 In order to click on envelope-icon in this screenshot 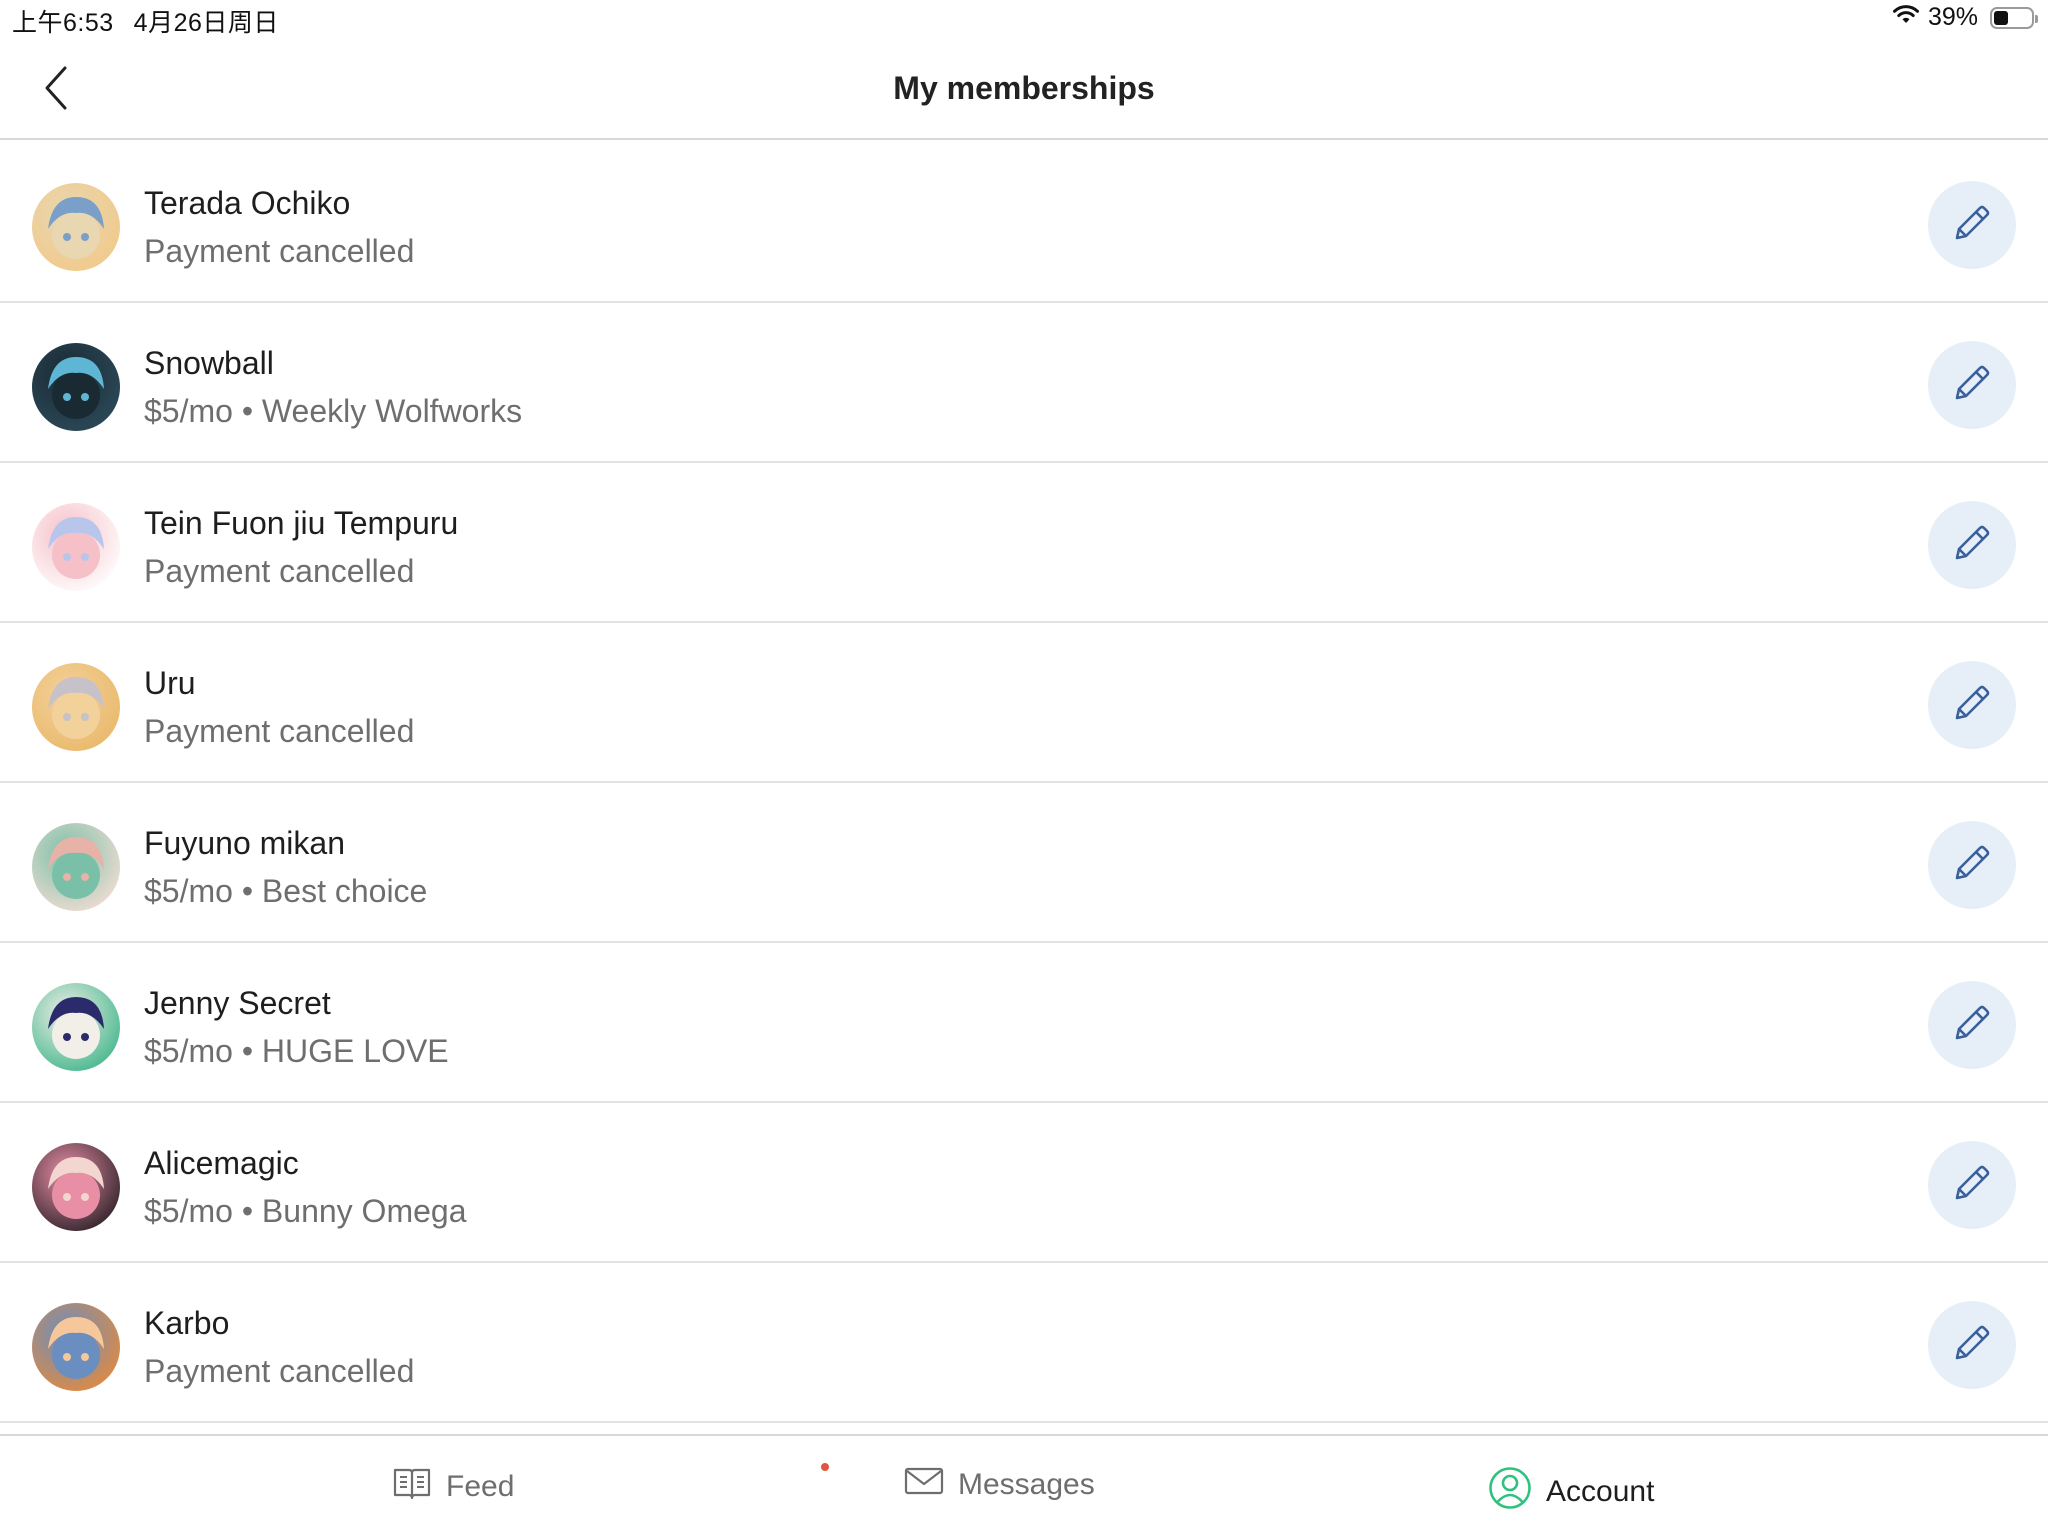, I will do `click(924, 1485)`.